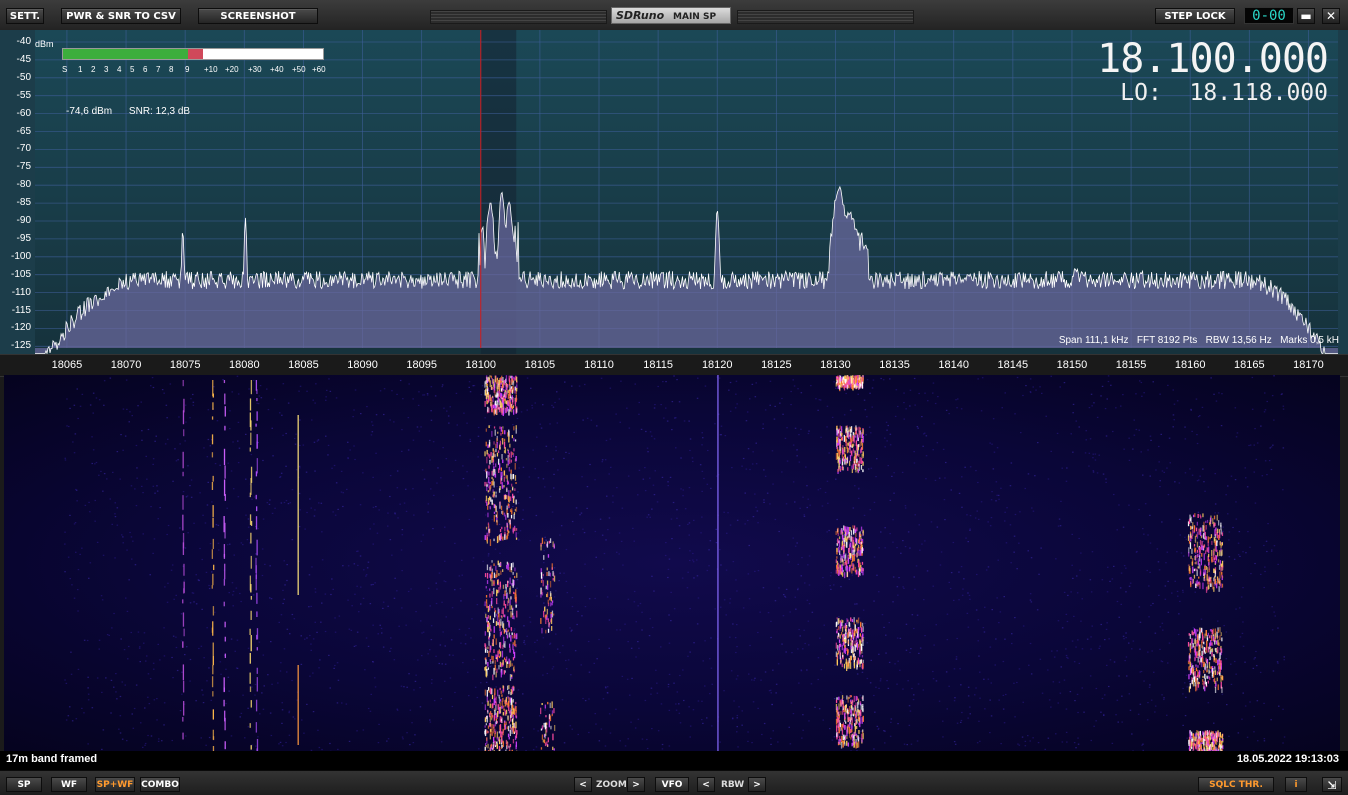  I want to click on y-tick-label: -105, so click(17, 275).